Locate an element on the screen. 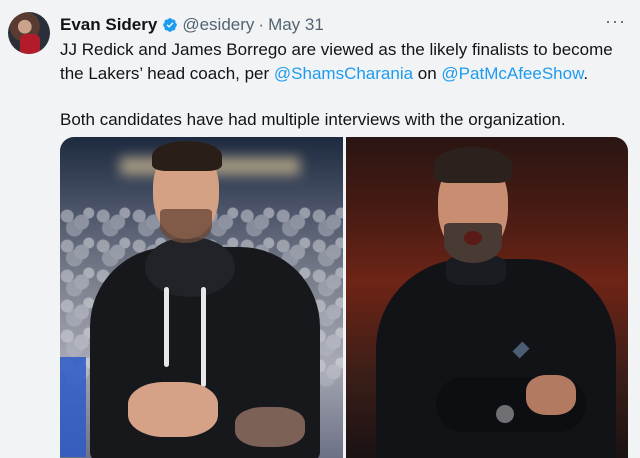 The image size is (640, 458). tweet-text-part: on is located at coordinates (427, 73).